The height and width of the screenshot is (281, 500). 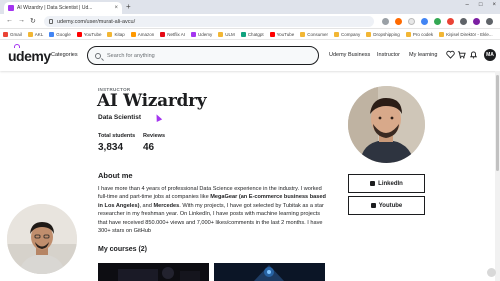 What do you see at coordinates (386, 183) in the screenshot?
I see `linkedin-button: LinkedIn` at bounding box center [386, 183].